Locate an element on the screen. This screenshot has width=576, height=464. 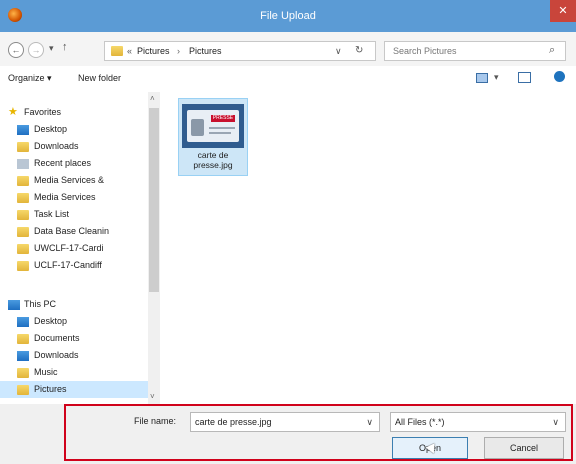
forward-button: → is located at coordinates (36, 50).